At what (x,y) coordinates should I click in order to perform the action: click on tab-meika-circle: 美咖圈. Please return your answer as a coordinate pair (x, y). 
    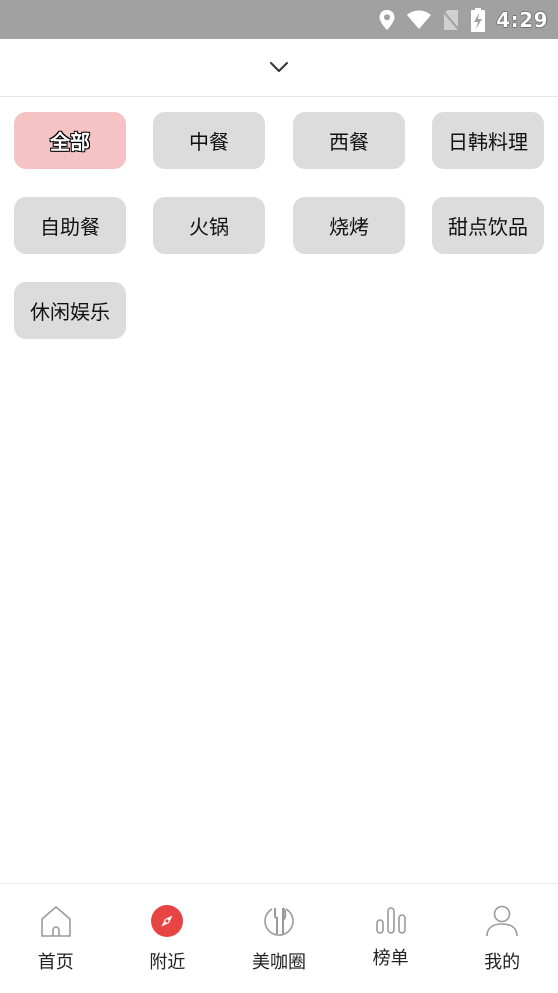
    Looking at the image, I should click on (279, 938).